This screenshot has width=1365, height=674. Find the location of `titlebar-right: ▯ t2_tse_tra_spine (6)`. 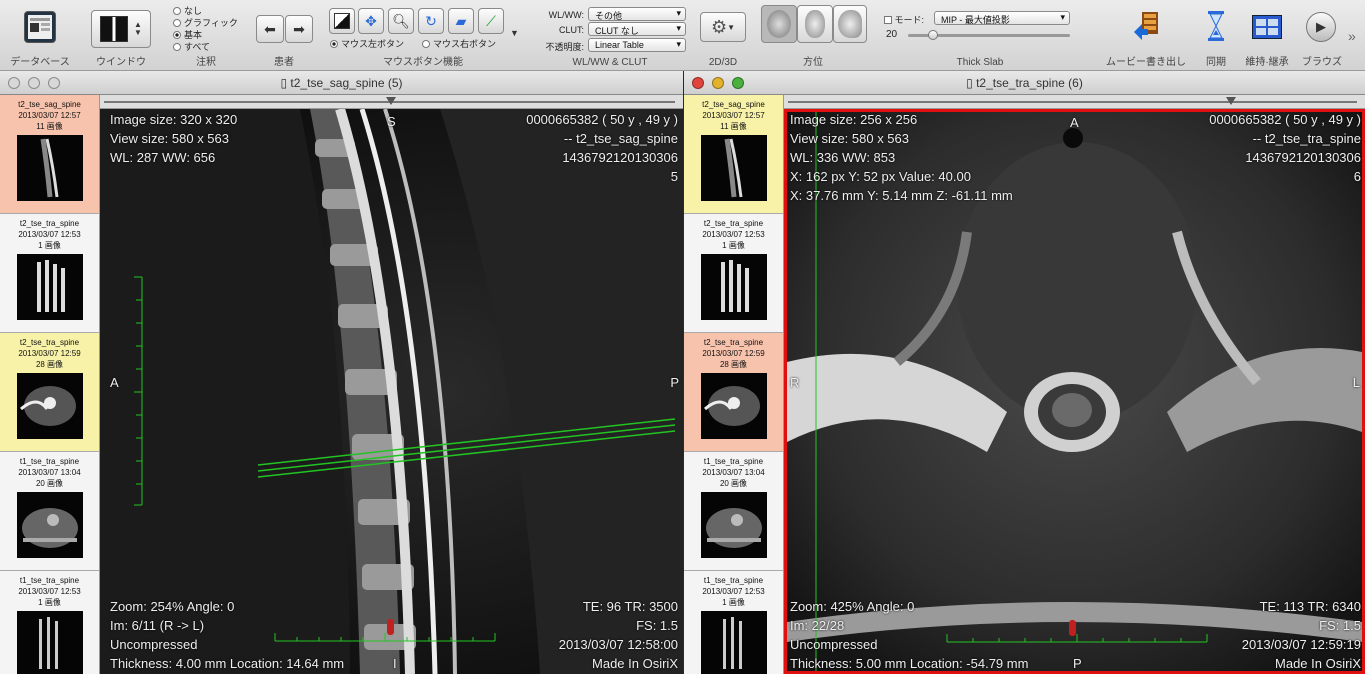

titlebar-right: ▯ t2_tse_tra_spine (6) is located at coordinates (1024, 83).